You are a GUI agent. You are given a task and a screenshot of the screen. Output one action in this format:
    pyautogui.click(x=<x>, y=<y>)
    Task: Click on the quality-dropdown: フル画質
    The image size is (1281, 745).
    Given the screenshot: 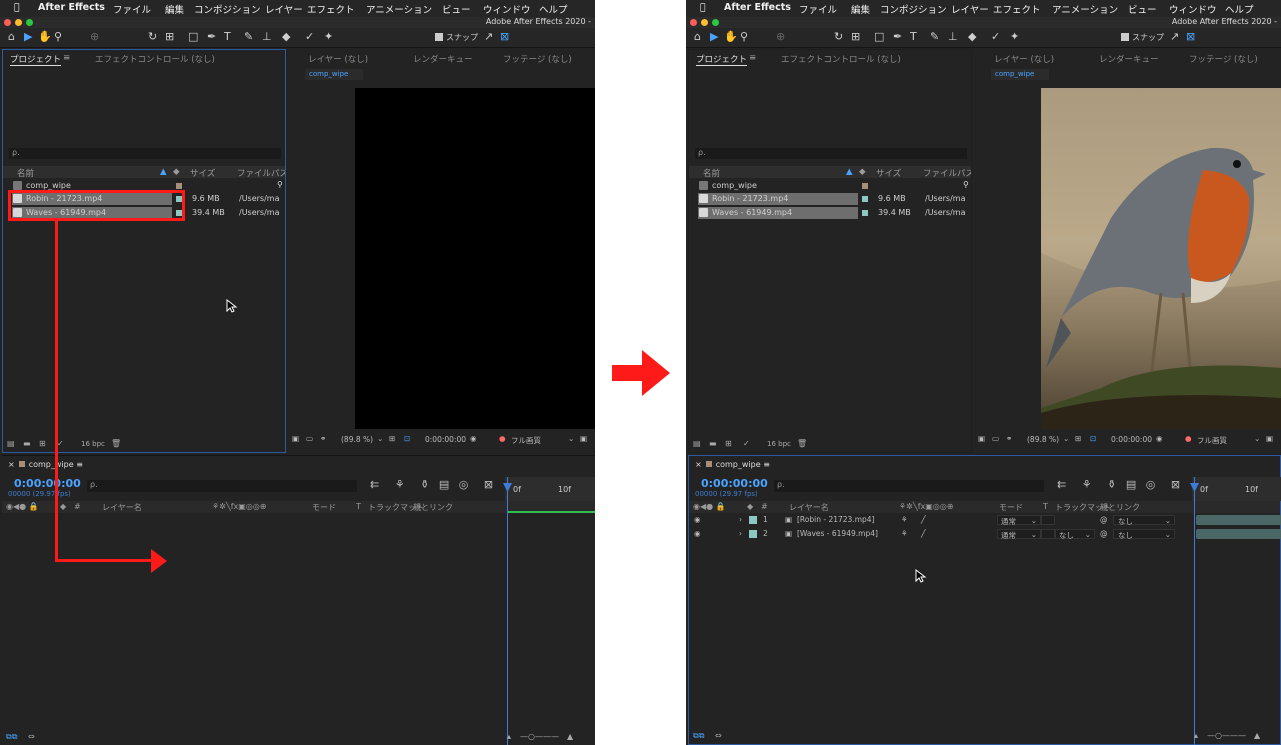 What is the action you would take?
    pyautogui.click(x=526, y=440)
    